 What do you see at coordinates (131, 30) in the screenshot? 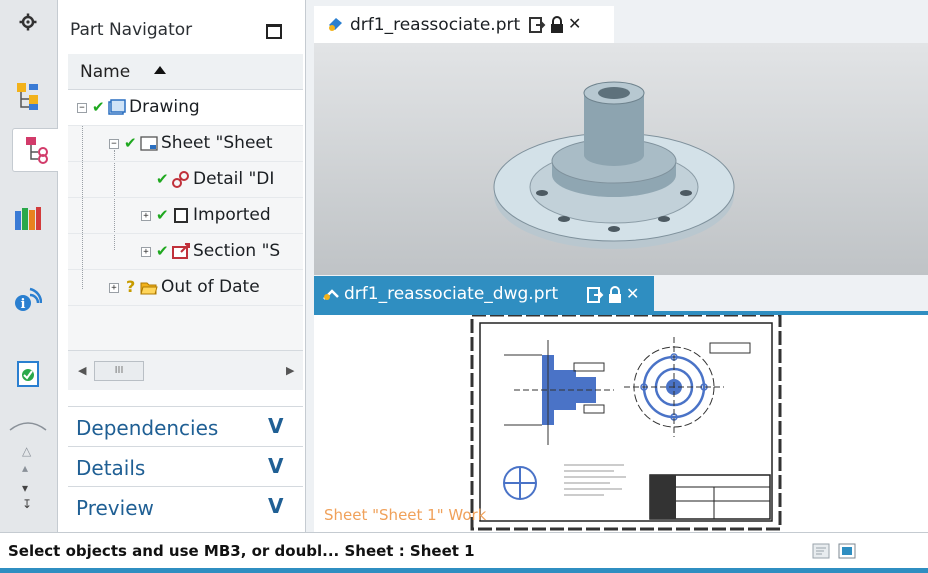
I see `navigator-title: Part Navigator` at bounding box center [131, 30].